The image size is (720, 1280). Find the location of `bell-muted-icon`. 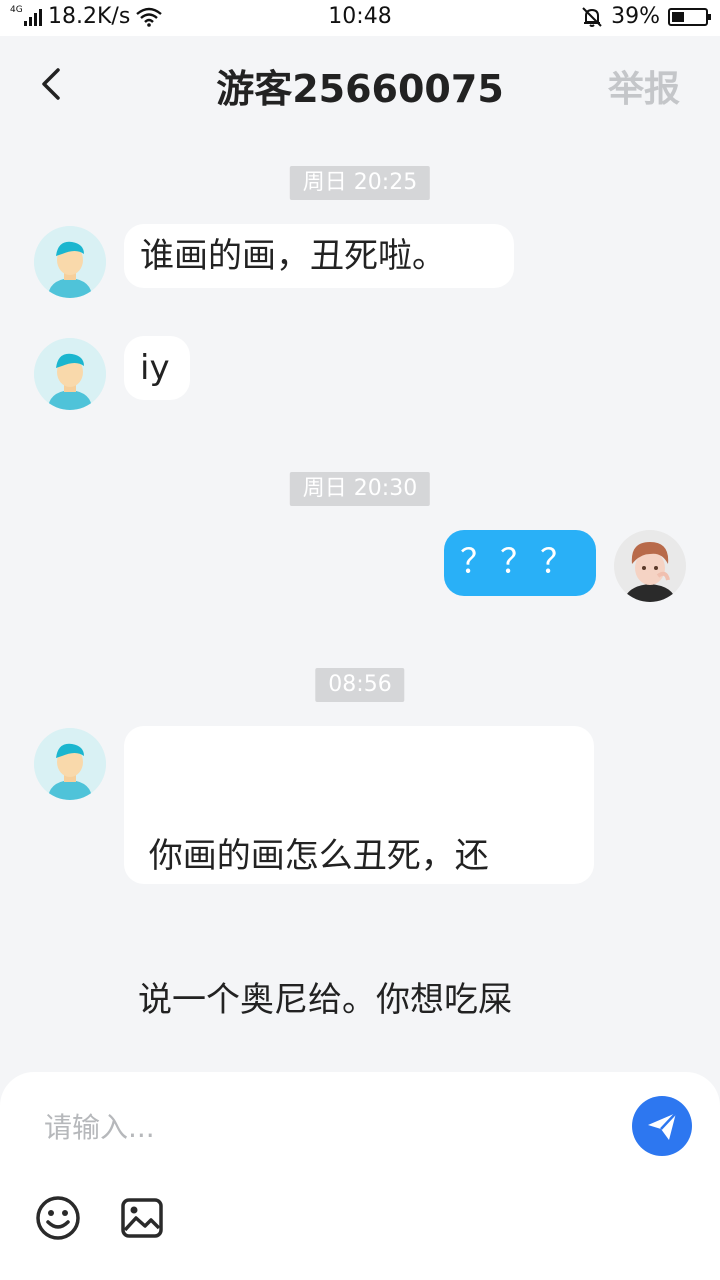

bell-muted-icon is located at coordinates (592, 16).